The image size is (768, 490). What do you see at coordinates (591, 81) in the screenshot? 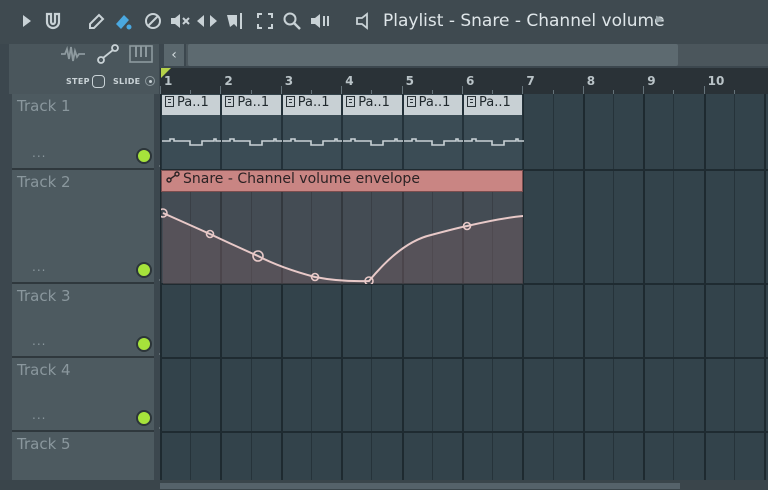
I see `ruler-bar-number: 8` at bounding box center [591, 81].